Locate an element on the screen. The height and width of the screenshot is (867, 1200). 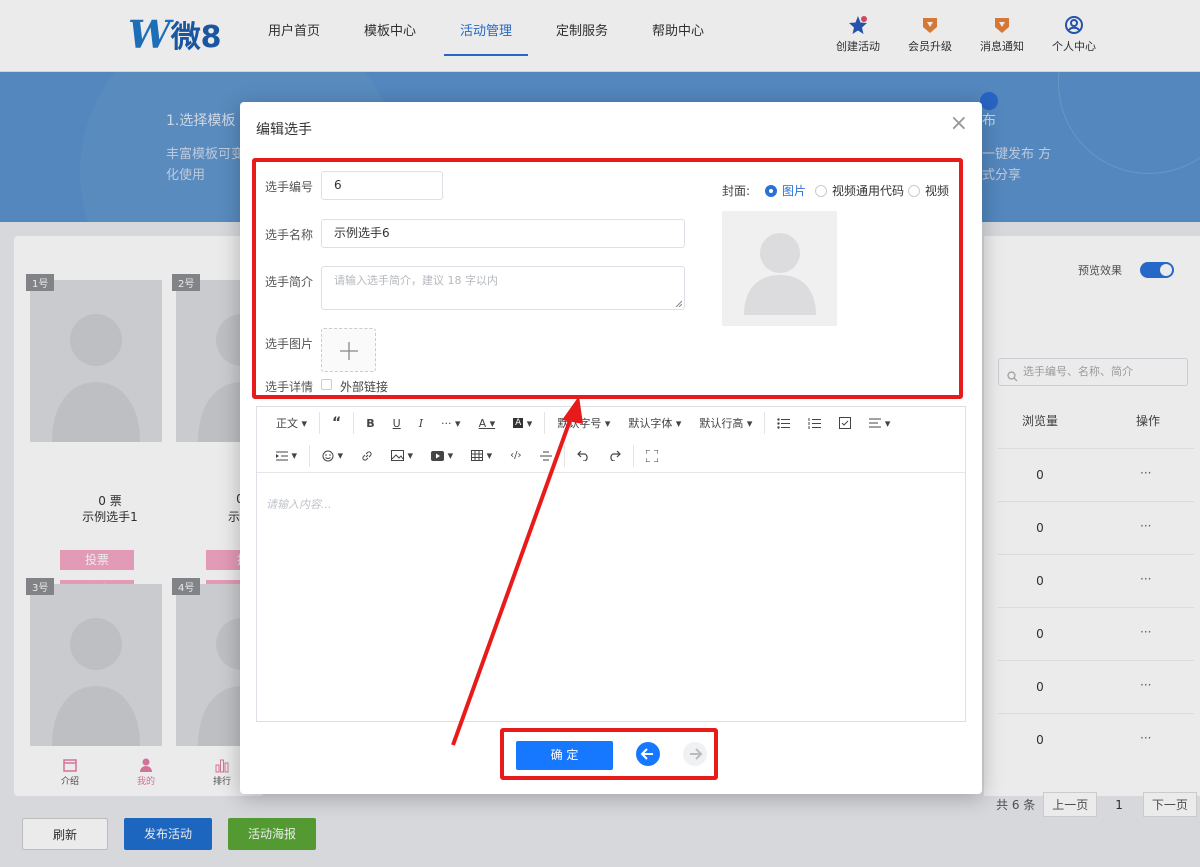
underline-icon: U is located at coordinates (397, 423).